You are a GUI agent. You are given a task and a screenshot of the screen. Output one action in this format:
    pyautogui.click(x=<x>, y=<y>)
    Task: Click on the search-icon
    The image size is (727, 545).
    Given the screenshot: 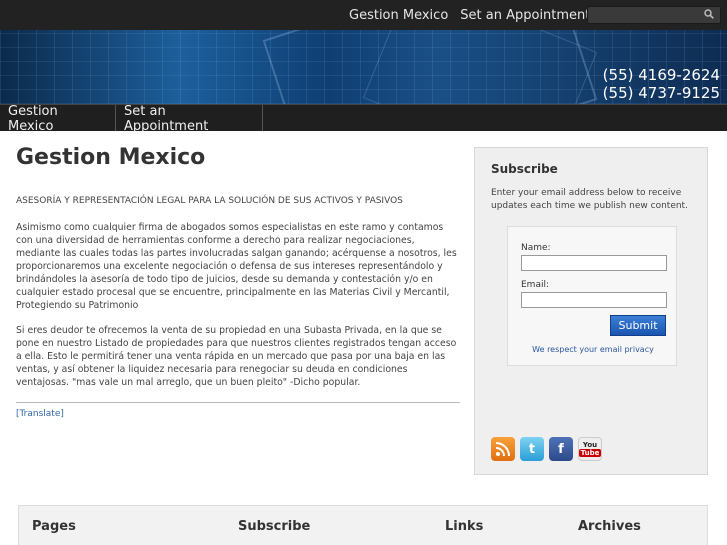 What is the action you would take?
    pyautogui.click(x=709, y=14)
    